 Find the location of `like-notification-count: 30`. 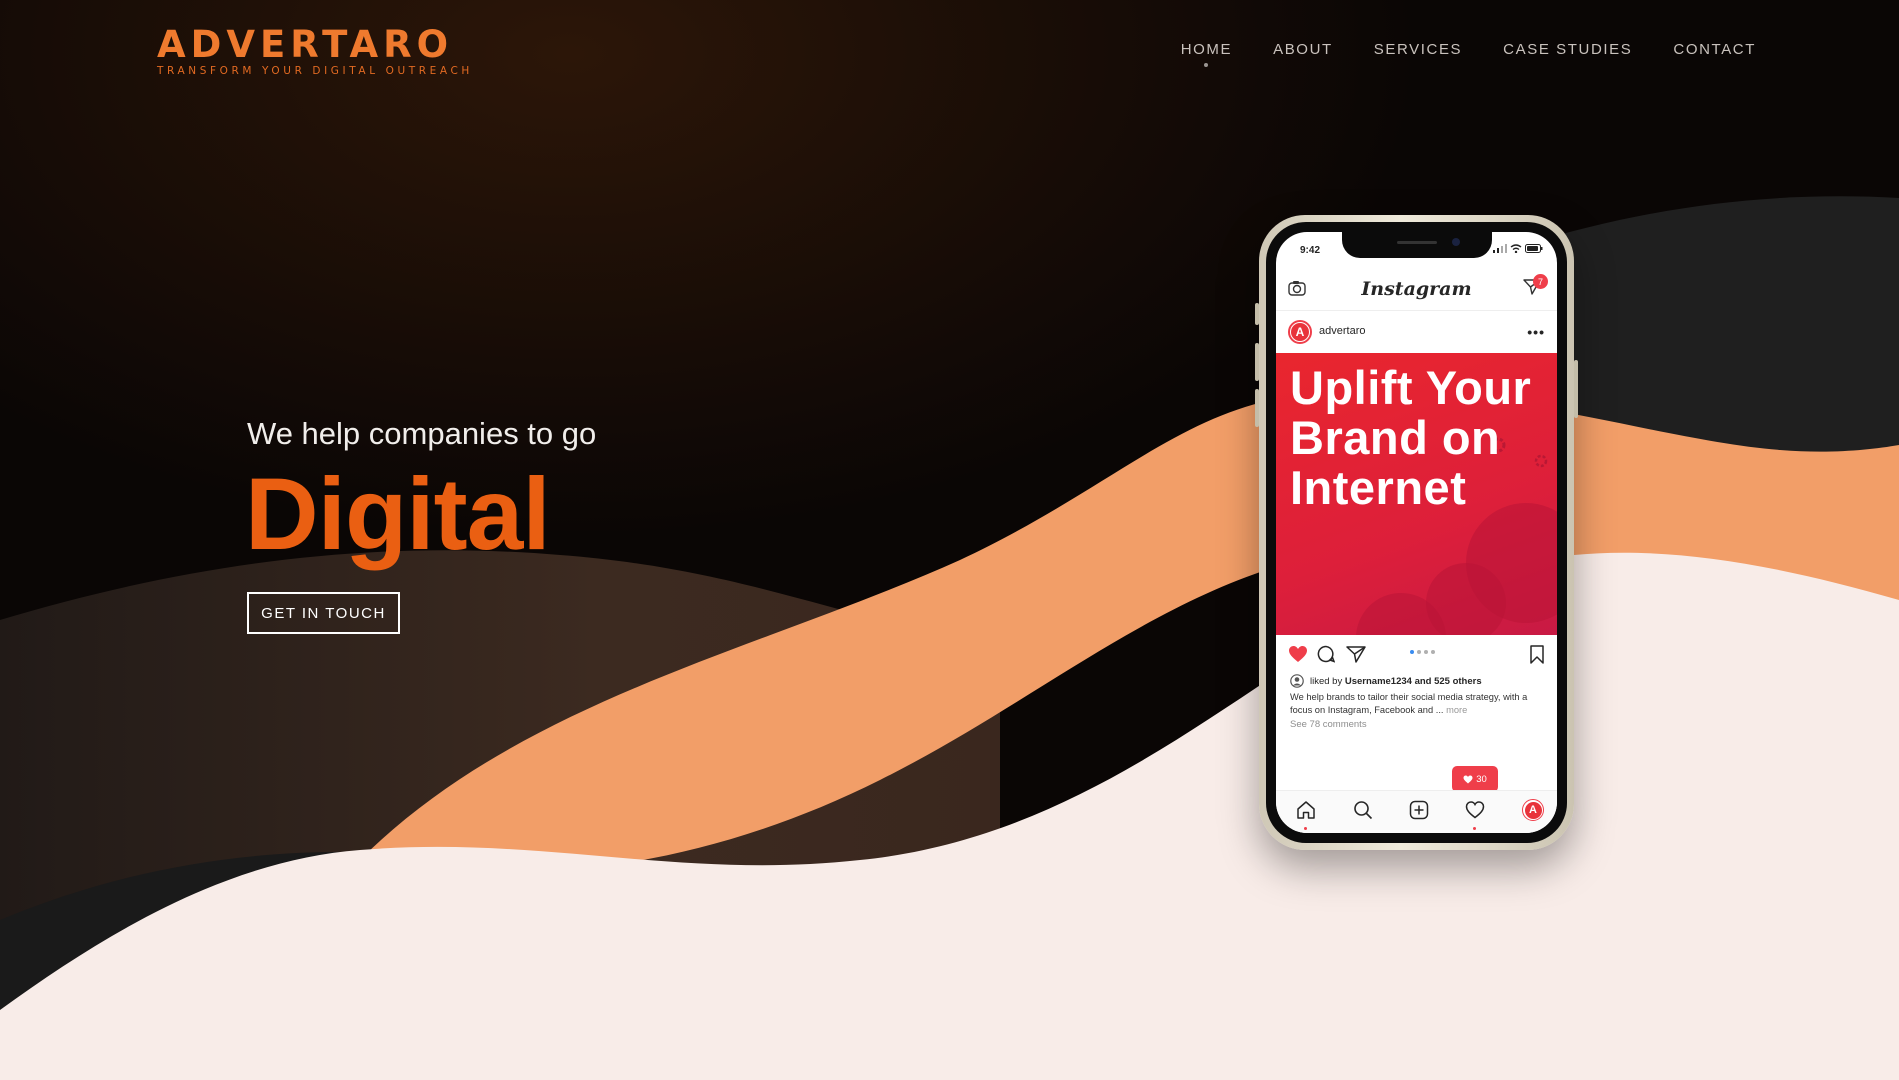

like-notification-count: 30 is located at coordinates (1481, 779).